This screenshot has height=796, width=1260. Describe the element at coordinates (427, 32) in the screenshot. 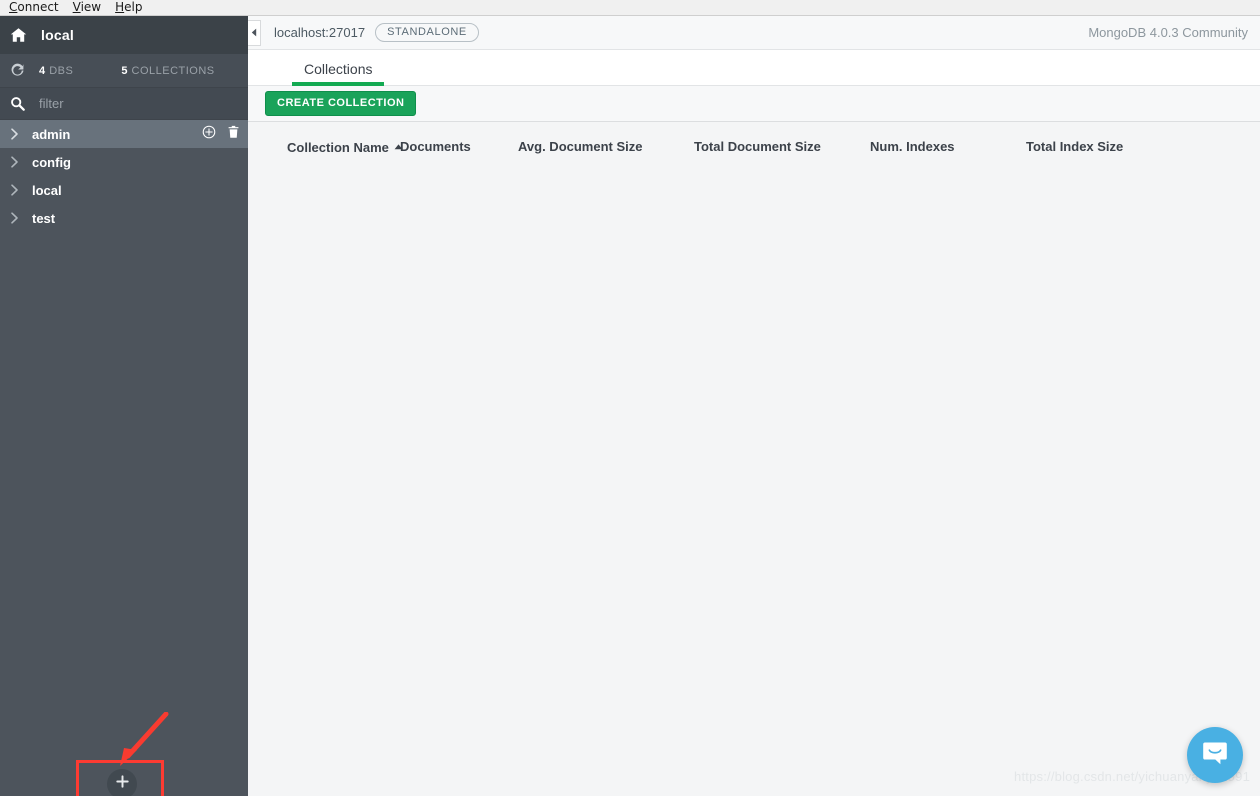

I see `topology-badge: STANDALONE` at that location.